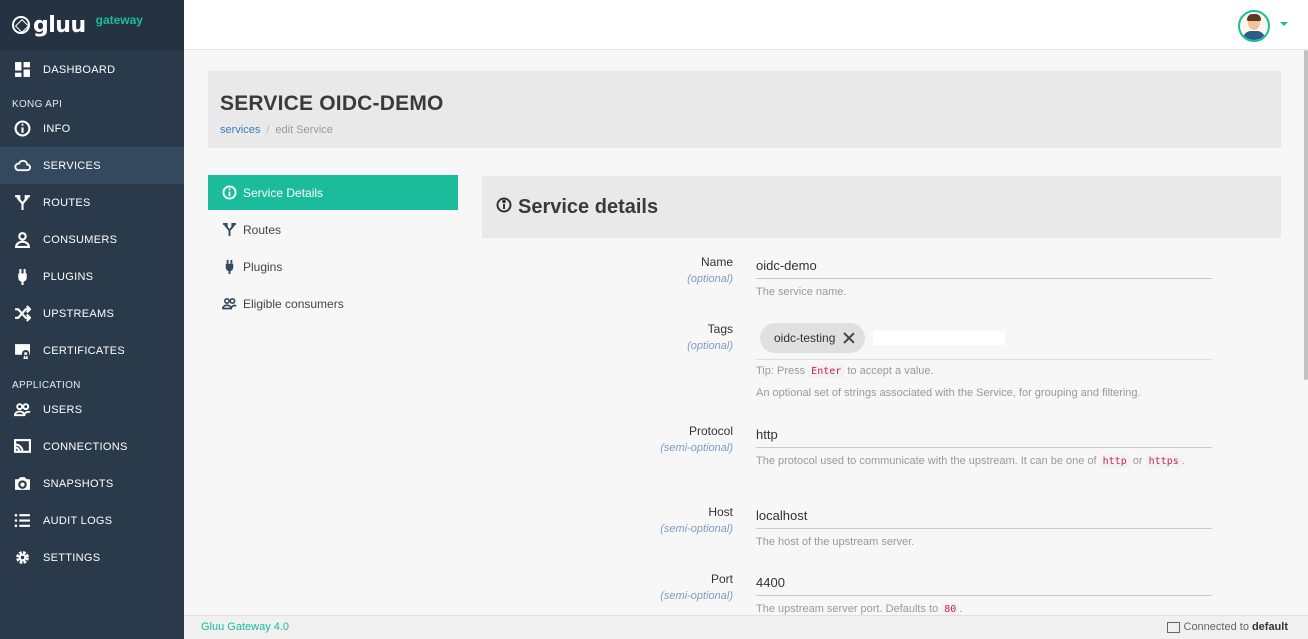 The height and width of the screenshot is (639, 1308). What do you see at coordinates (939, 337) in the screenshot?
I see `tag-text-input` at bounding box center [939, 337].